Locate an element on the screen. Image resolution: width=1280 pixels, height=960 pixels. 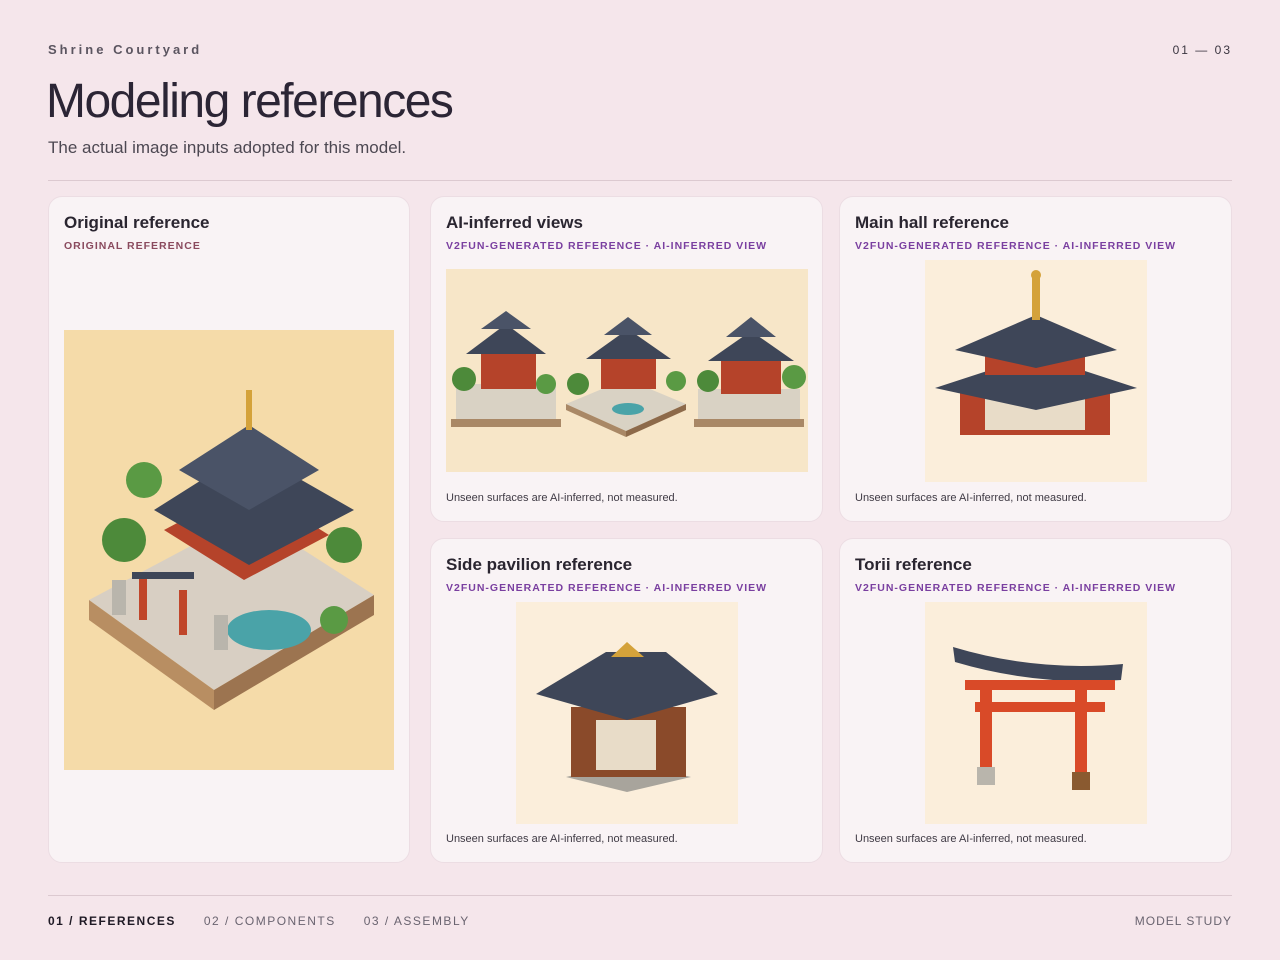
card-title: Main hall reference is located at coordinates (932, 222).